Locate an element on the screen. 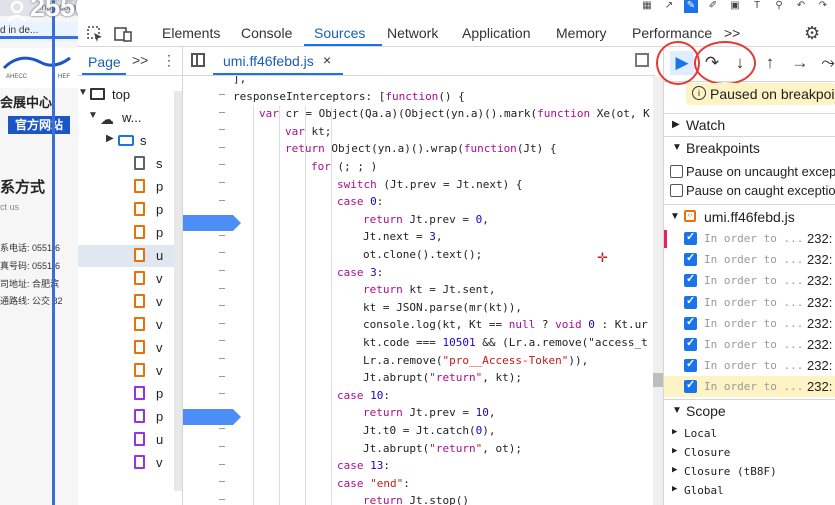 This screenshot has height=505, width=835. open-file-tab: umi.ff46febd.js × is located at coordinates (273, 61).